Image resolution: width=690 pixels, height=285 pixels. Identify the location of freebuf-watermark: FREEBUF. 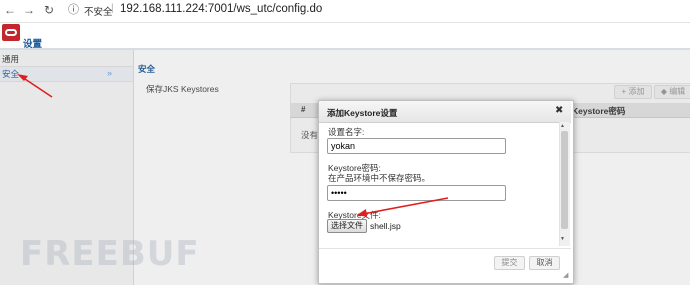
(110, 254).